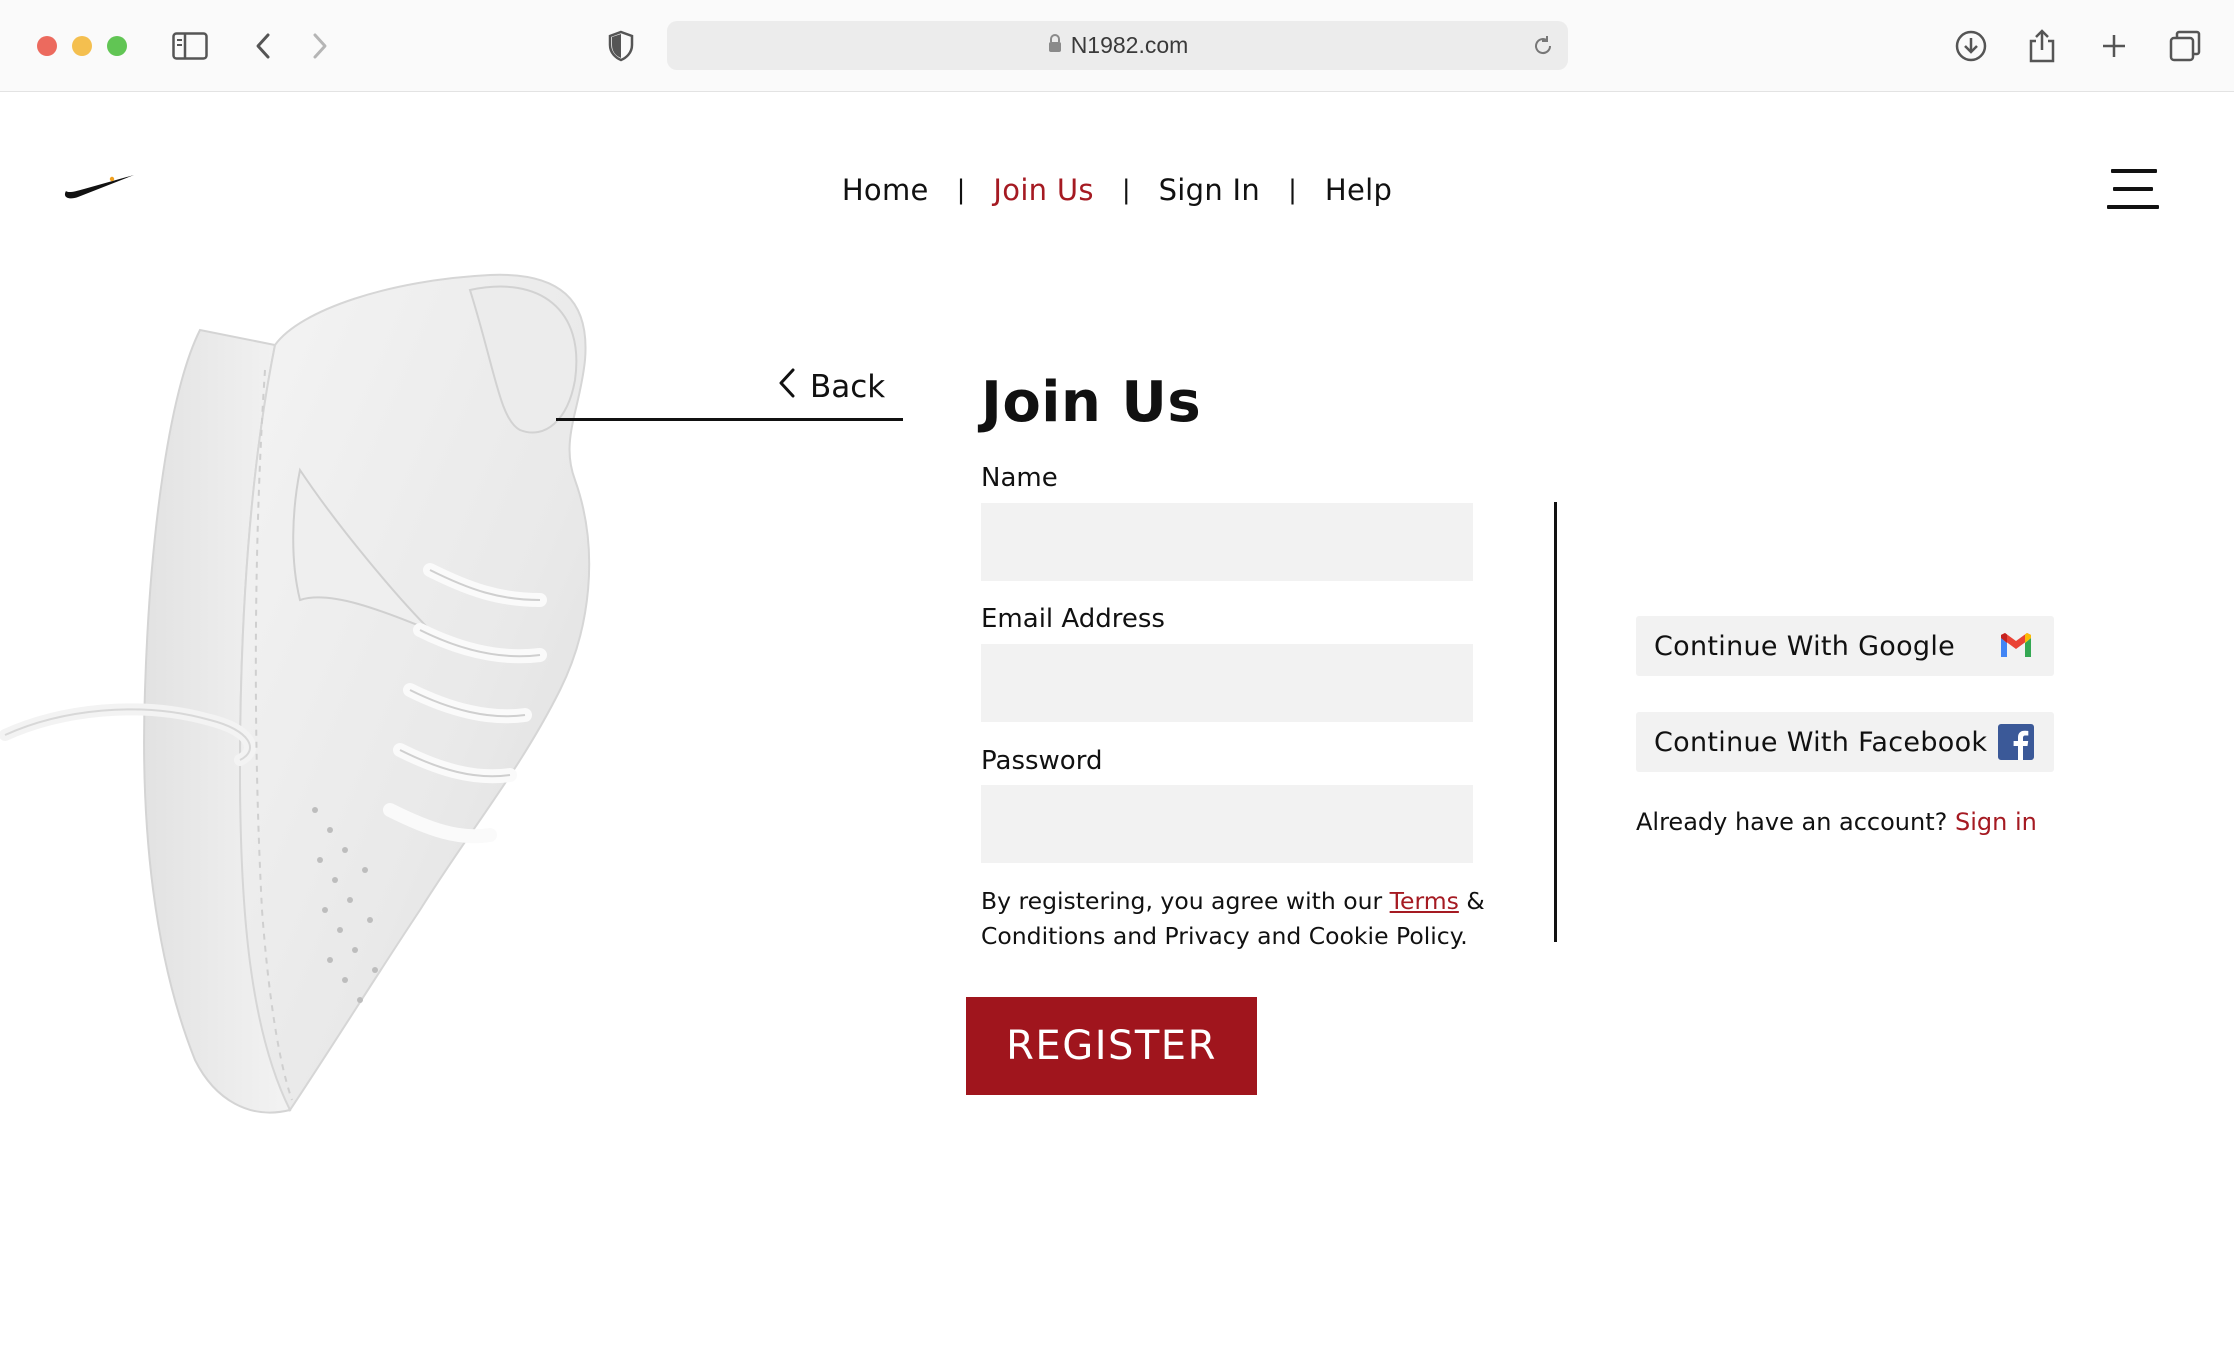 This screenshot has width=2234, height=1350. Describe the element at coordinates (1996, 822) in the screenshot. I see `sign-in-link: Sign in` at that location.